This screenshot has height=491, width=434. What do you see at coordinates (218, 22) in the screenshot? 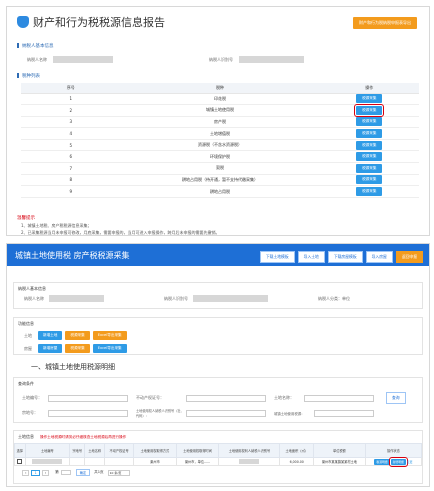
I see `panel-header: 财产和行为税税源信息报告 财产和行为税纳税申报表导出` at bounding box center [218, 22].